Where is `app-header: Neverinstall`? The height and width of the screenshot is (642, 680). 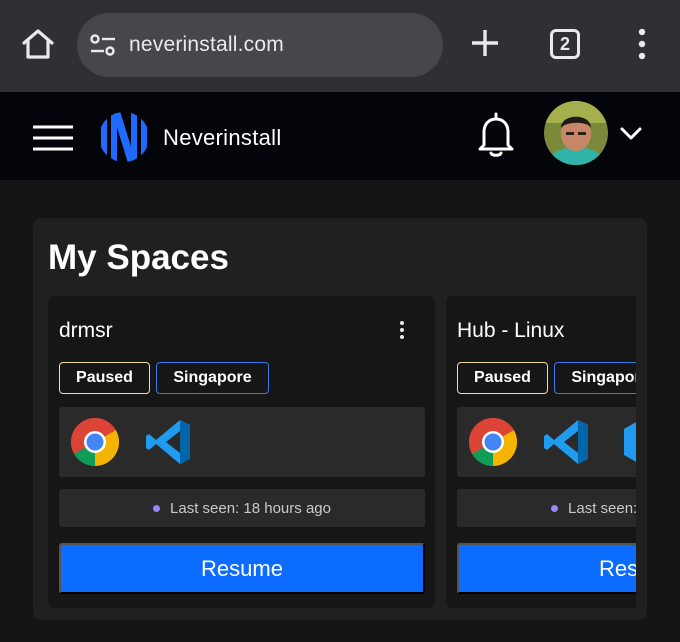
app-header: Neverinstall is located at coordinates (340, 136).